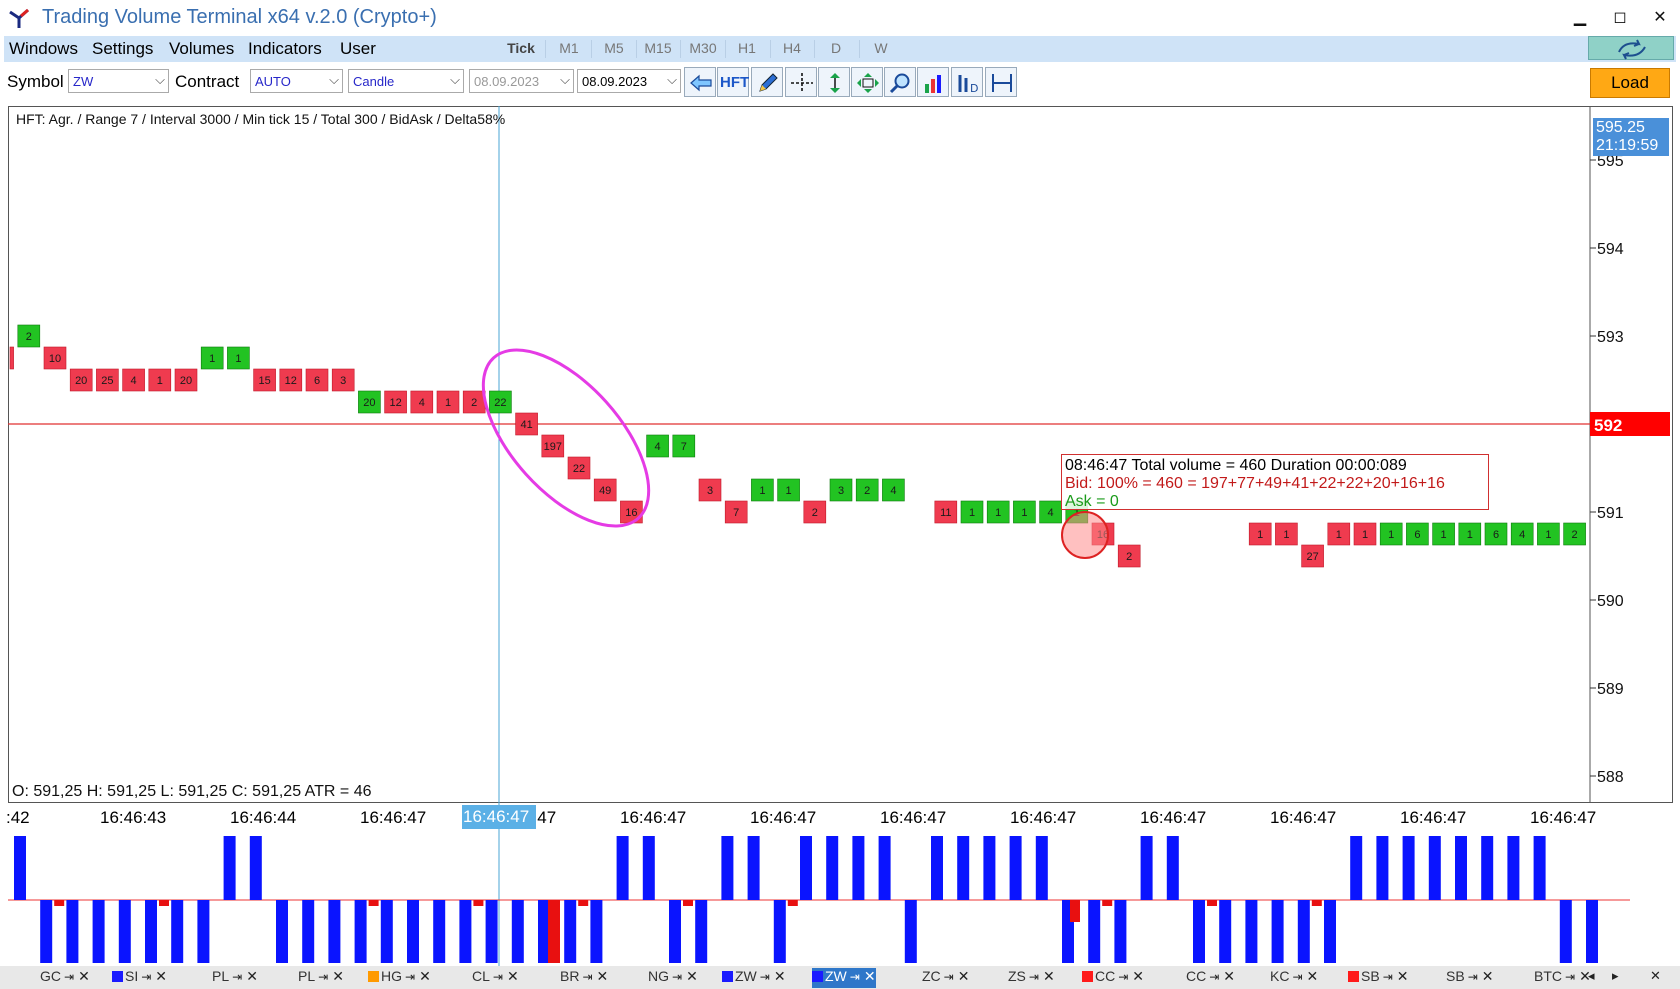 This screenshot has height=989, width=1680. What do you see at coordinates (1615, 976) in the screenshot?
I see `tab-scroll-right-icon: ▸` at bounding box center [1615, 976].